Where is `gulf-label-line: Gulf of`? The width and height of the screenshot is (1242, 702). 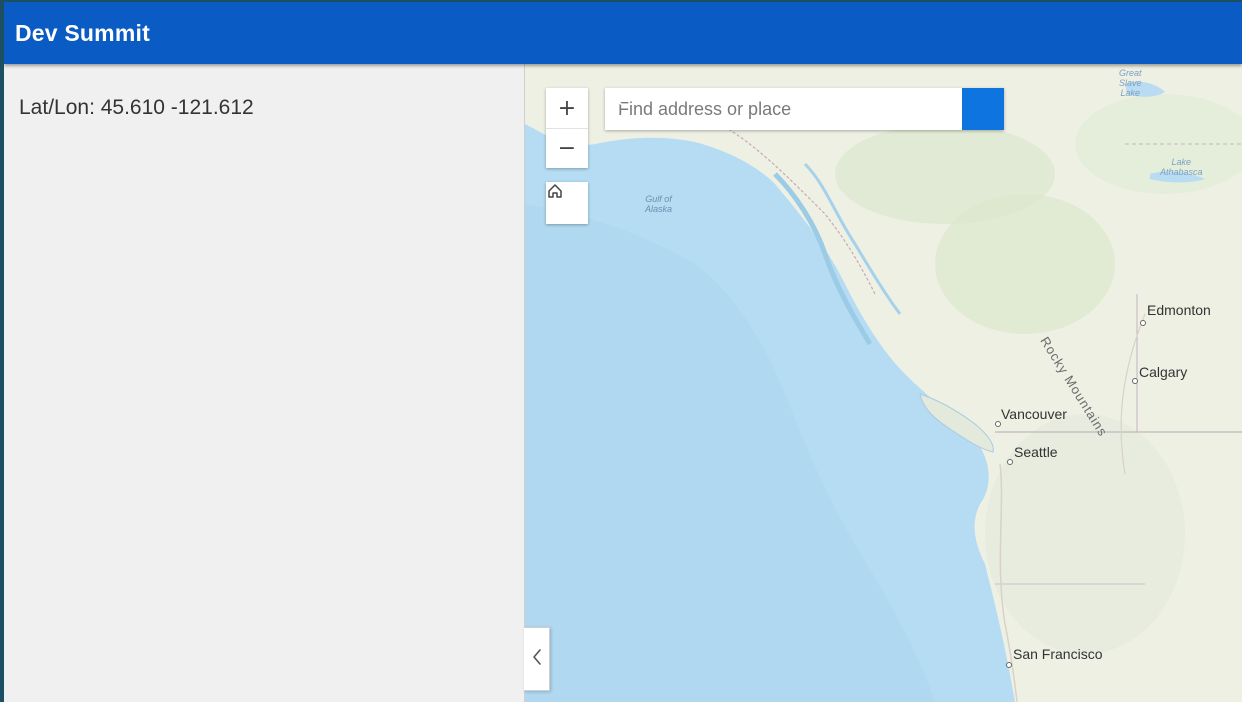
gulf-label-line: Gulf of is located at coordinates (658, 199).